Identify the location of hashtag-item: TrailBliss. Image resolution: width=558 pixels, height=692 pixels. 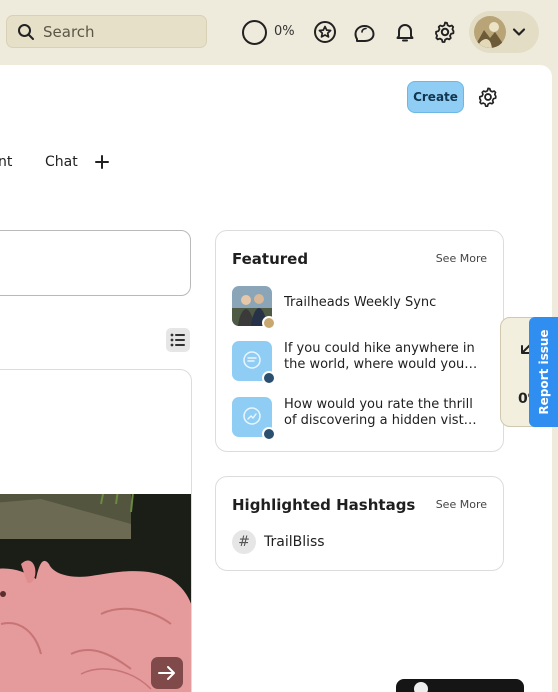
(294, 542).